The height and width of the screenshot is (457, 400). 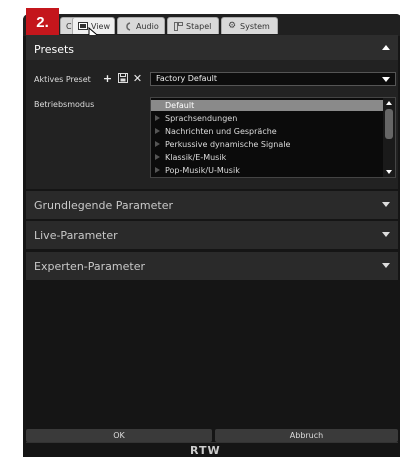 What do you see at coordinates (389, 172) in the screenshot?
I see `scroll-down-icon` at bounding box center [389, 172].